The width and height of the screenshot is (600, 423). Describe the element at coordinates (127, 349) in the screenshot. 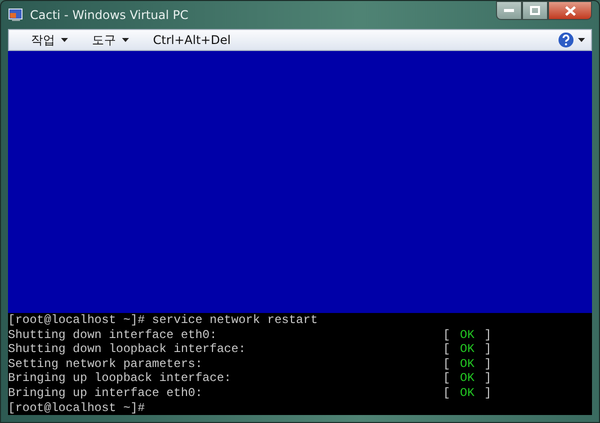

I see `output-line: Shutting down loopback interface:` at that location.